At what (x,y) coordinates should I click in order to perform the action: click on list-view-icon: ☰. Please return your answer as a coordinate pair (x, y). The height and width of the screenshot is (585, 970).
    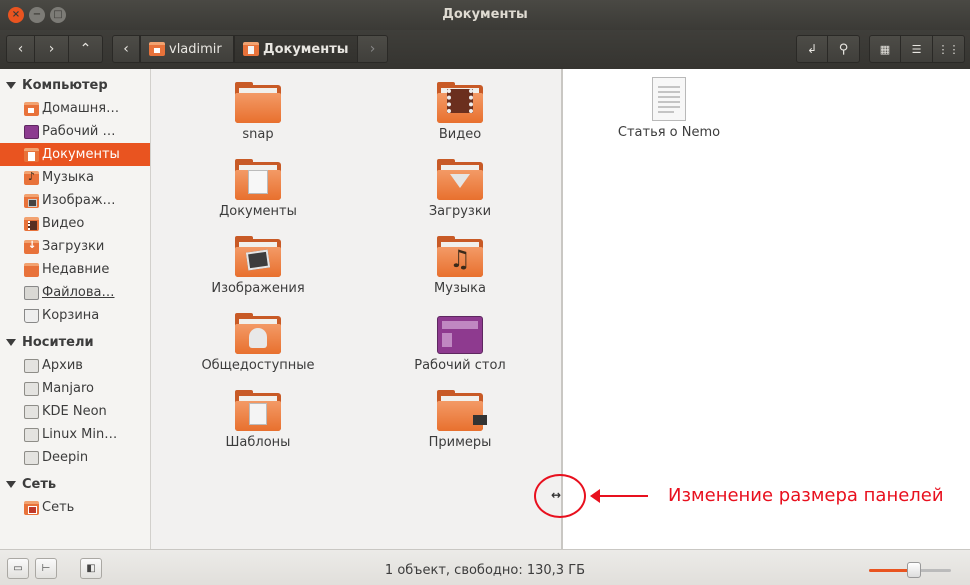
    Looking at the image, I should click on (916, 49).